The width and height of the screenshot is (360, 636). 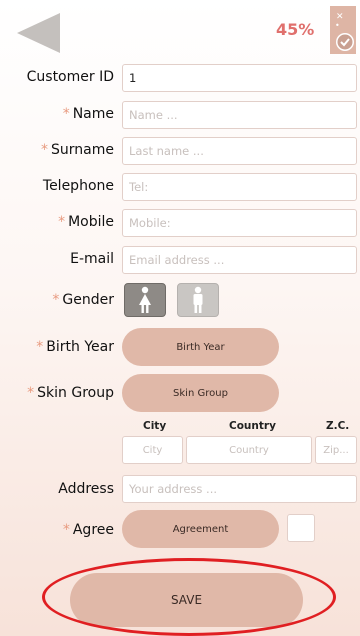 What do you see at coordinates (88, 114) in the screenshot?
I see `name-label: * Name` at bounding box center [88, 114].